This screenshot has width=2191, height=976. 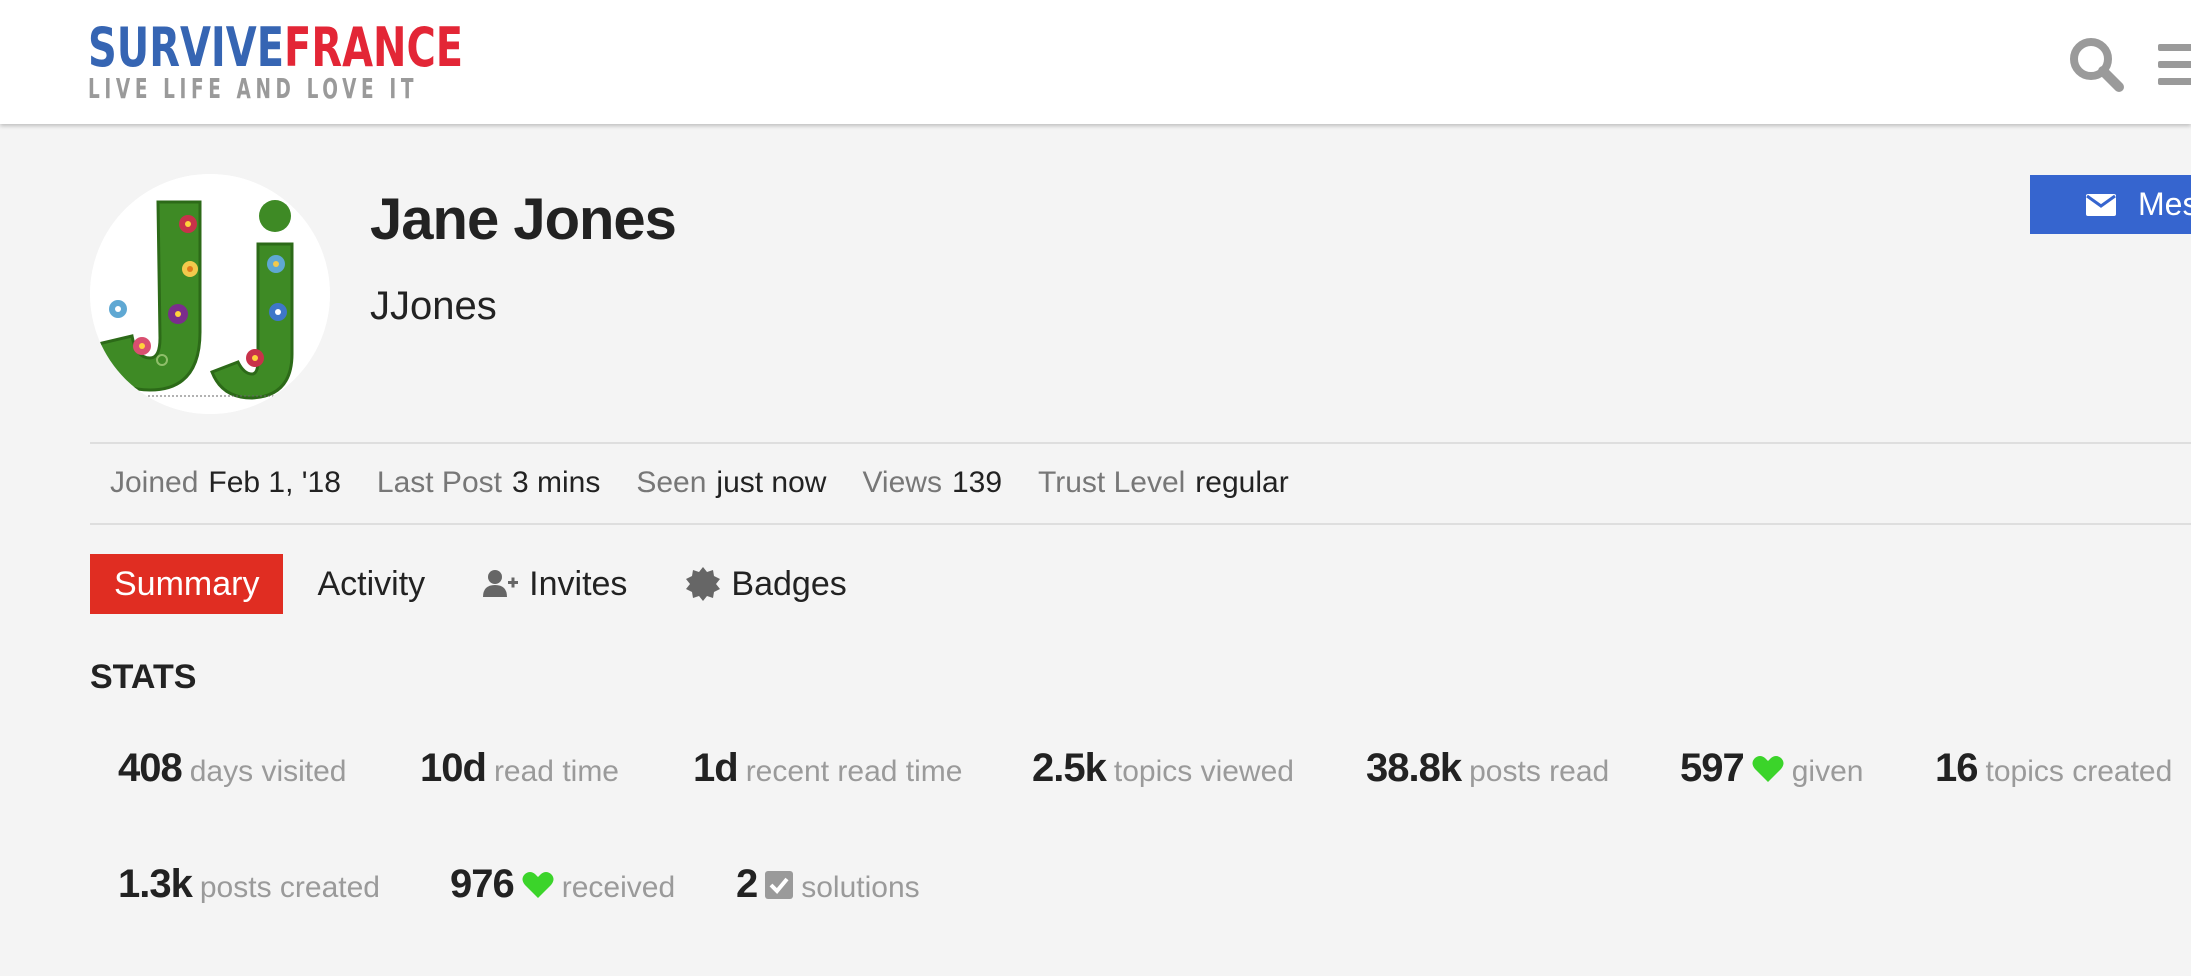 What do you see at coordinates (716, 768) in the screenshot?
I see `stat-value: 1d` at bounding box center [716, 768].